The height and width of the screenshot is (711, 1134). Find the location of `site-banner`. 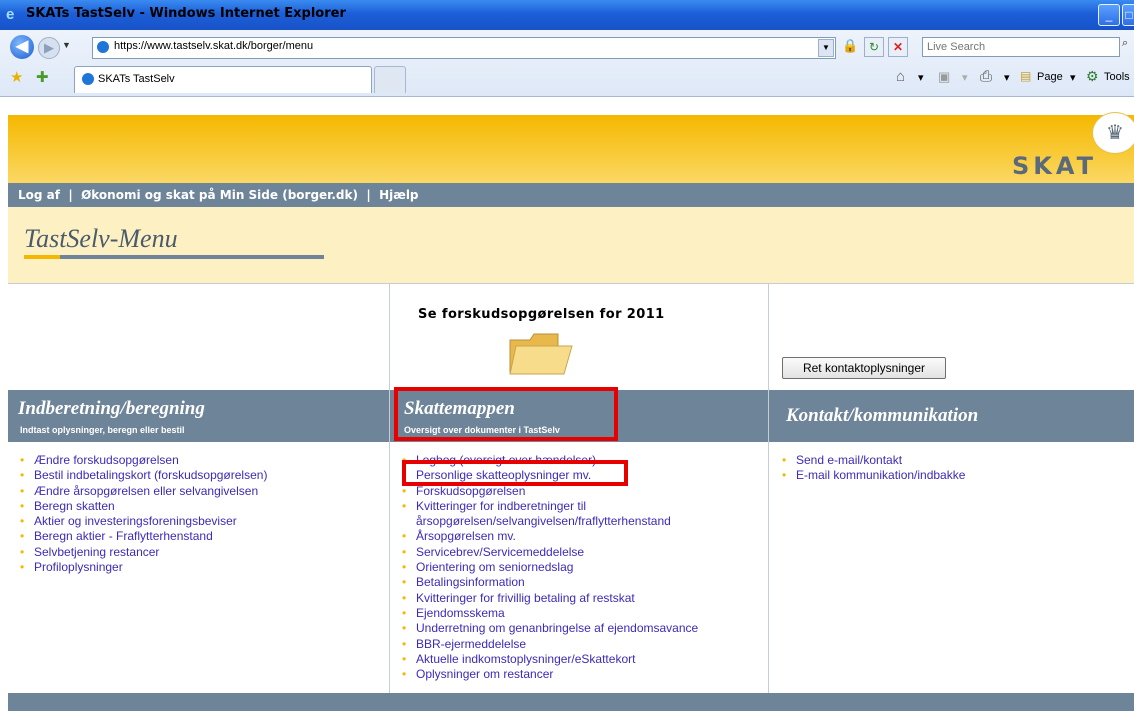

site-banner is located at coordinates (571, 149).